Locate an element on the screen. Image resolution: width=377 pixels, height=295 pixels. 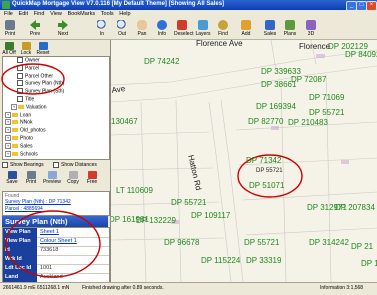
parcel-label: LT 110609 is located at coordinates (134, 190).